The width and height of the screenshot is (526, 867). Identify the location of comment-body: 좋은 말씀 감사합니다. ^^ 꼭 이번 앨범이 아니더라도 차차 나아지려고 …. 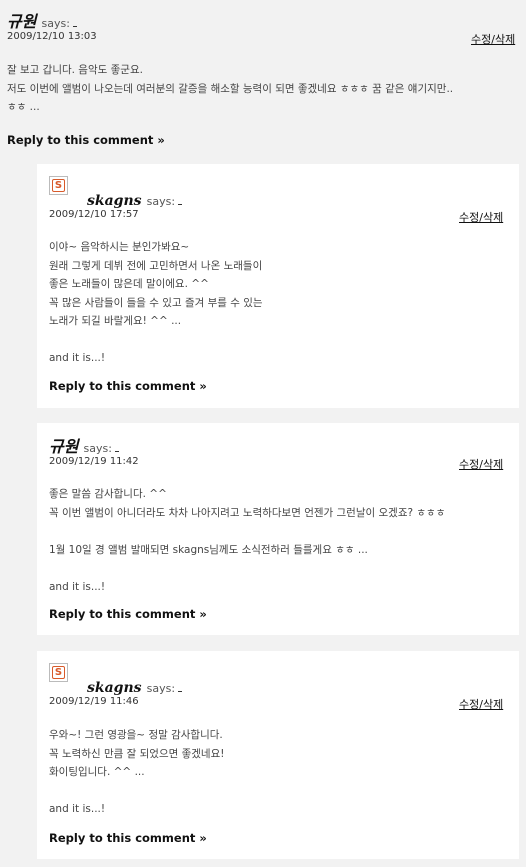
(247, 540).